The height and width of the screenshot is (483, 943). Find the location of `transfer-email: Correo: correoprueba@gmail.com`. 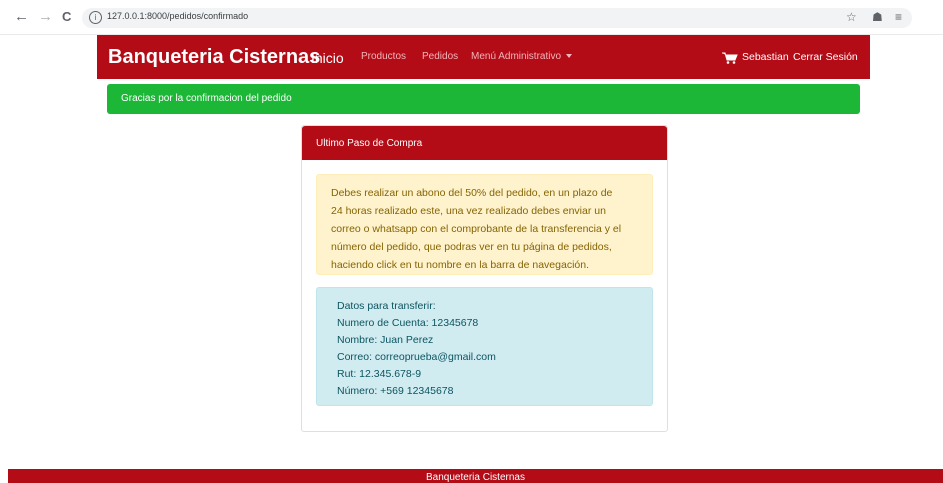

transfer-email: Correo: correoprueba@gmail.com is located at coordinates (416, 357).